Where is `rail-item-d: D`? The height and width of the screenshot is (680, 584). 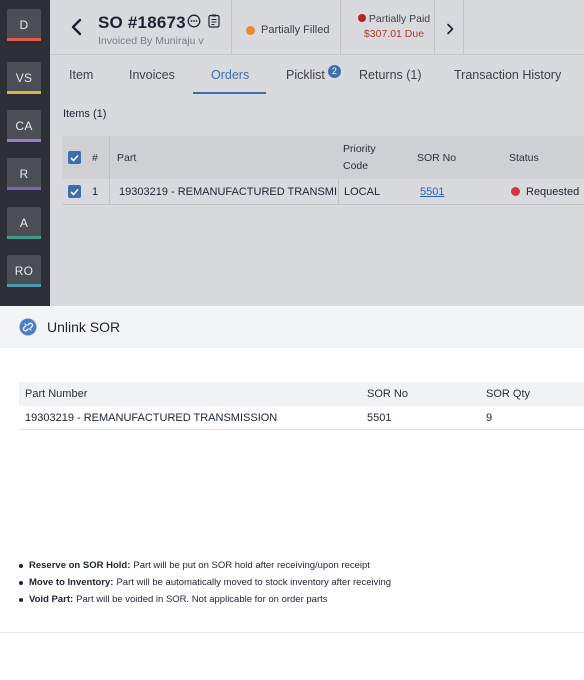 rail-item-d: D is located at coordinates (24, 25).